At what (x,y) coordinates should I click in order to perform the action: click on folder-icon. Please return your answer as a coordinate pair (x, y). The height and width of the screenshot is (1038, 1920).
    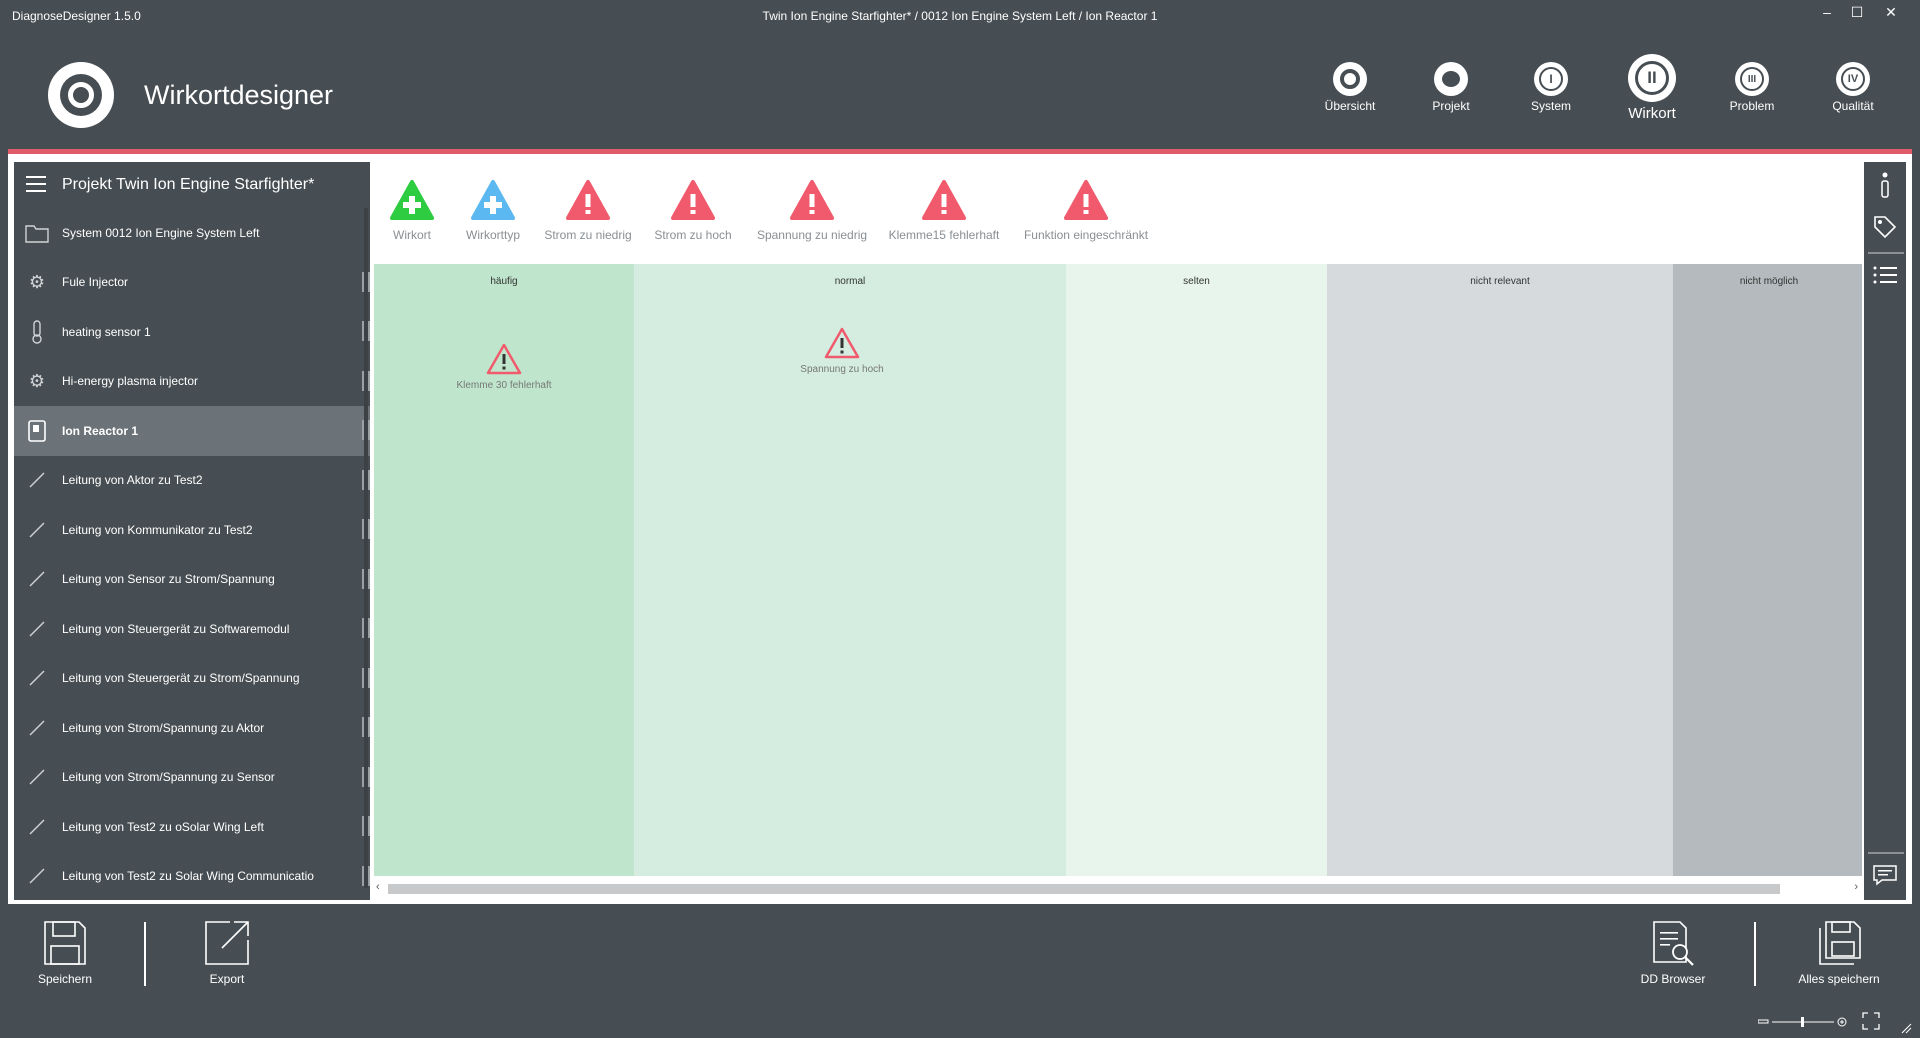
    Looking at the image, I should click on (37, 233).